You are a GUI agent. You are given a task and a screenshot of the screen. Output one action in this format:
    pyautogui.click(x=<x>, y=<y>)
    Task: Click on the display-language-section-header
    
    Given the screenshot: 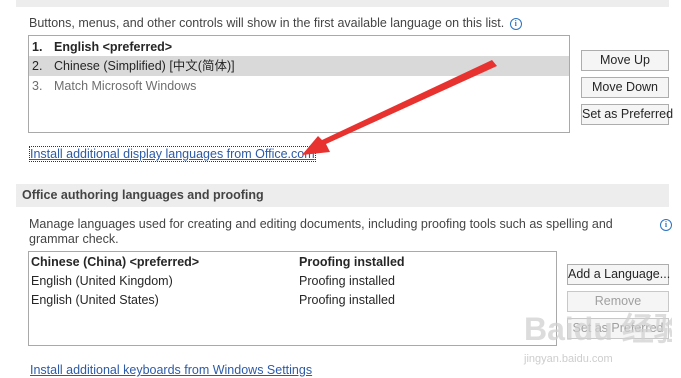 What is the action you would take?
    pyautogui.click(x=342, y=3)
    